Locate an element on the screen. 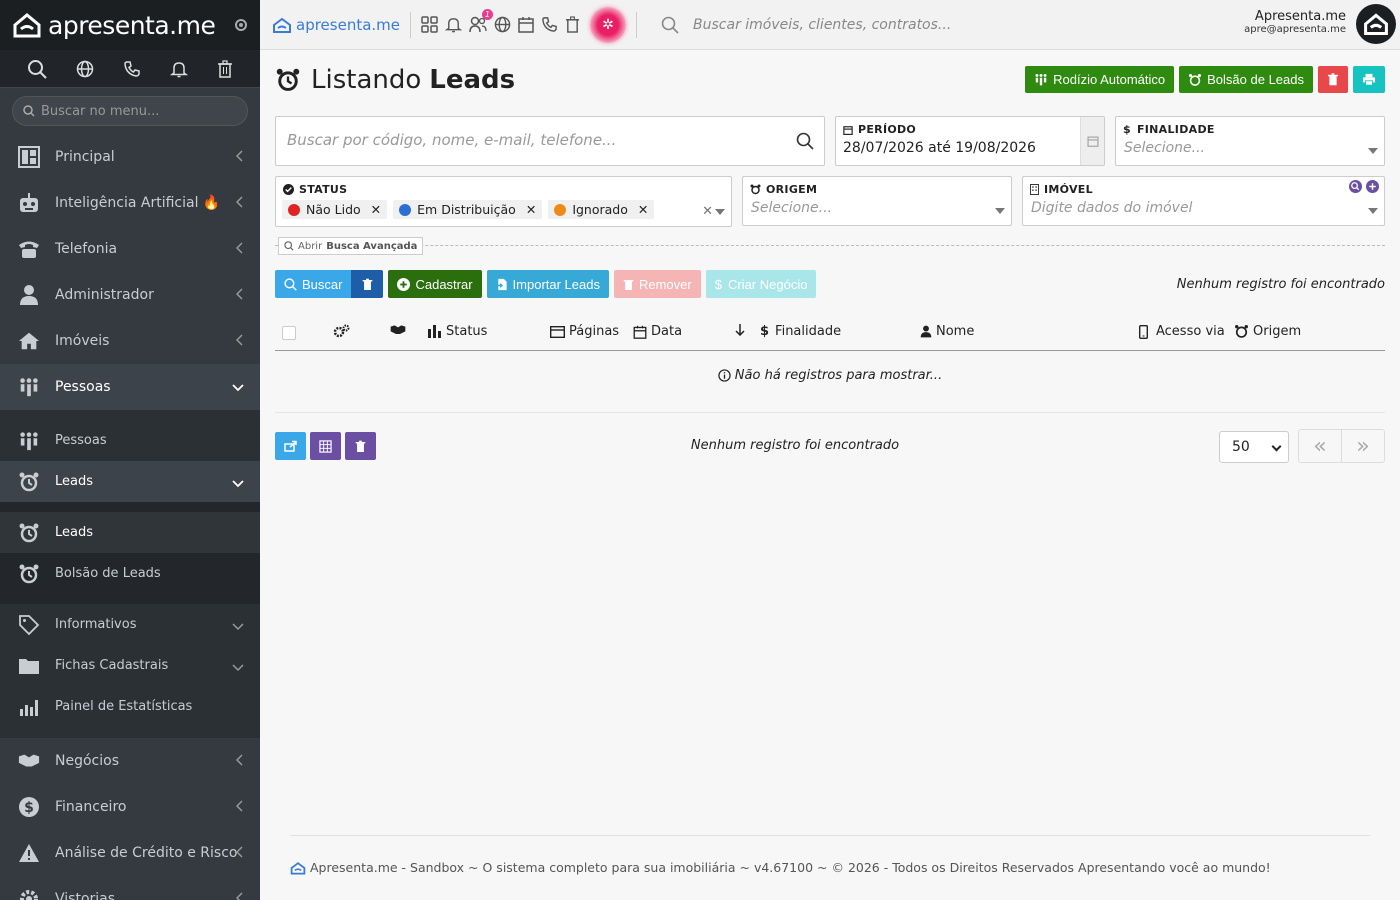  pagination-bar: Nenhum registro foi encontrado 50 « » is located at coordinates (830, 446).